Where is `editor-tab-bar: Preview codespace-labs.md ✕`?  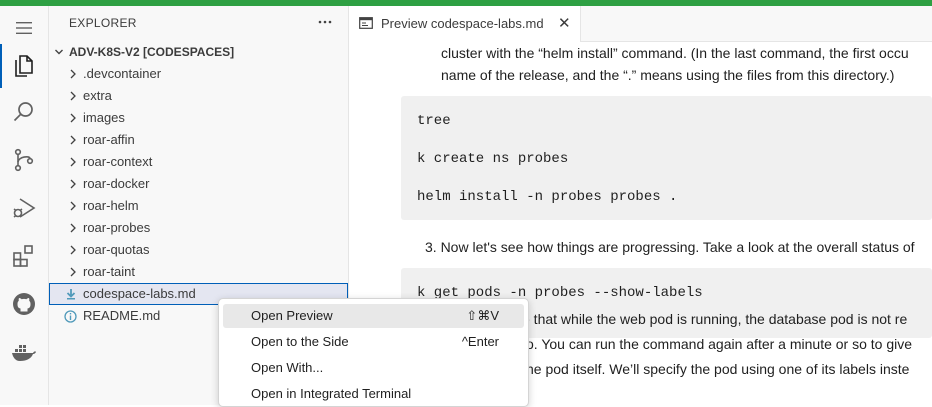
editor-tab-bar: Preview codespace-labs.md ✕ is located at coordinates (640, 24).